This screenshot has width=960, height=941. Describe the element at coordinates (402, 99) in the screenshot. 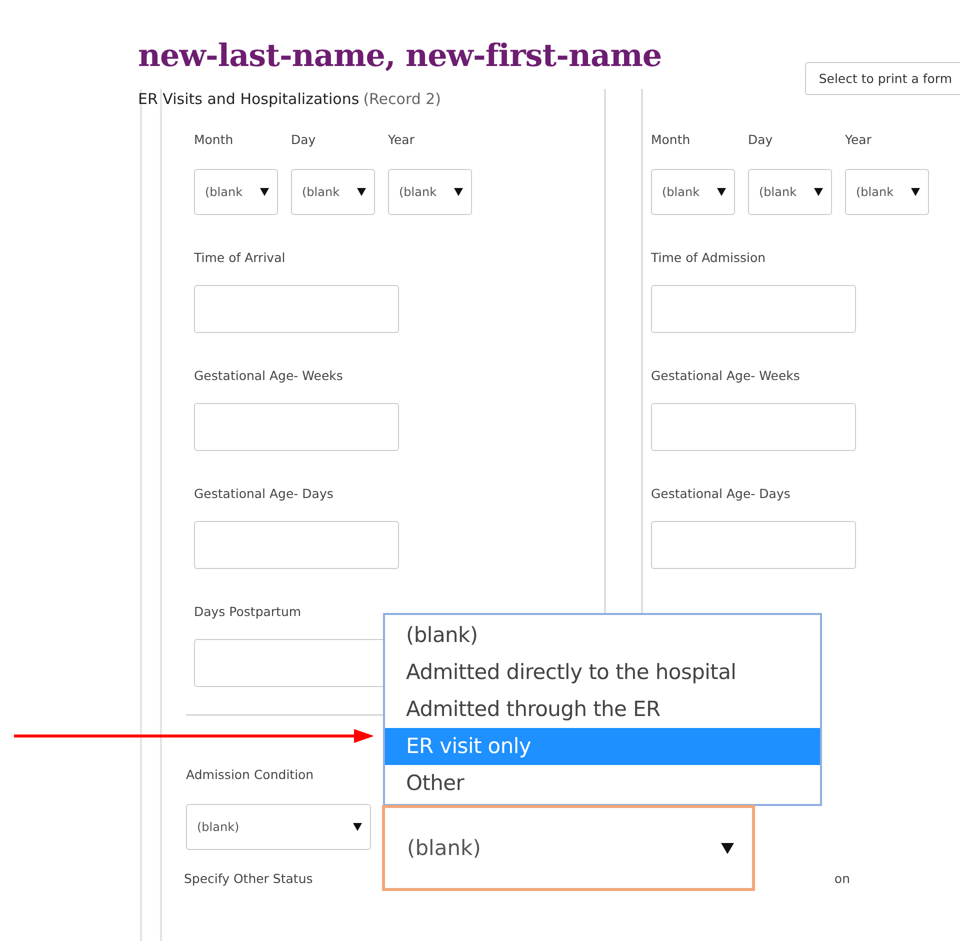

I see `record-number: (Record 2)` at that location.